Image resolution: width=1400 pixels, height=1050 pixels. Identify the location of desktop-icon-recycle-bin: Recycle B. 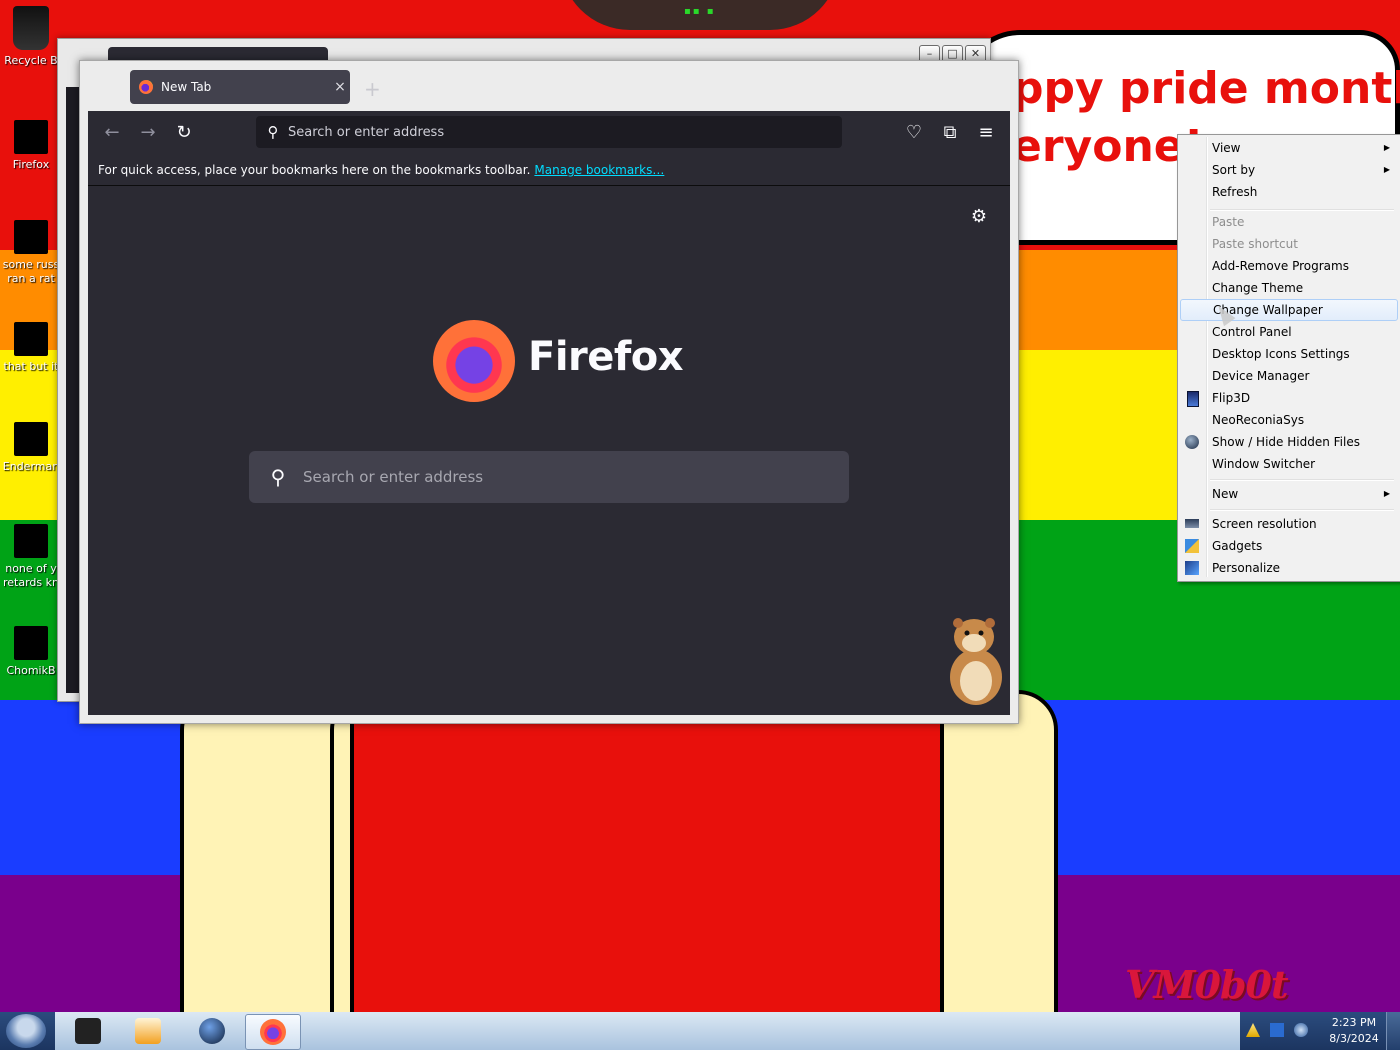
(31, 37).